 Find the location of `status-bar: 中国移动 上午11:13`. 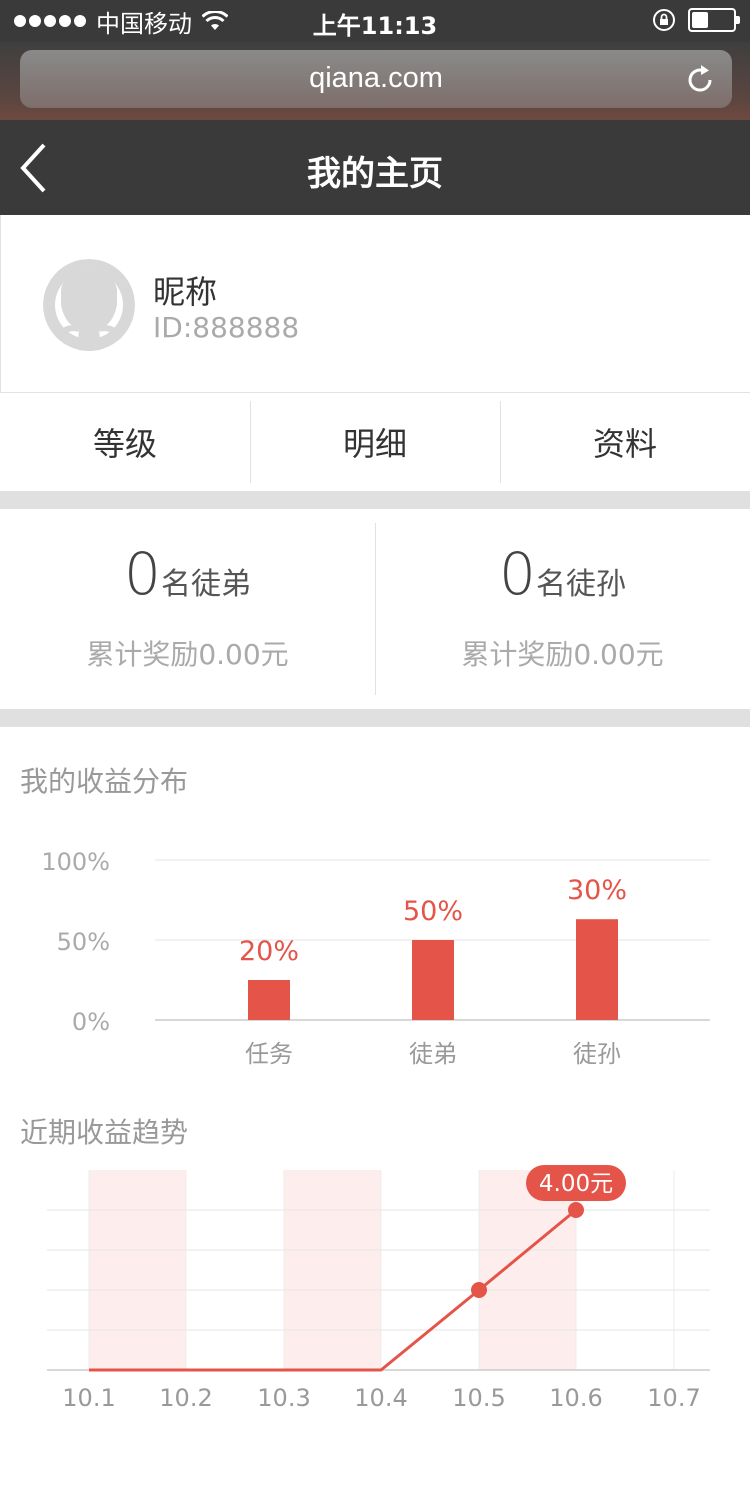

status-bar: 中国移动 上午11:13 is located at coordinates (375, 21).